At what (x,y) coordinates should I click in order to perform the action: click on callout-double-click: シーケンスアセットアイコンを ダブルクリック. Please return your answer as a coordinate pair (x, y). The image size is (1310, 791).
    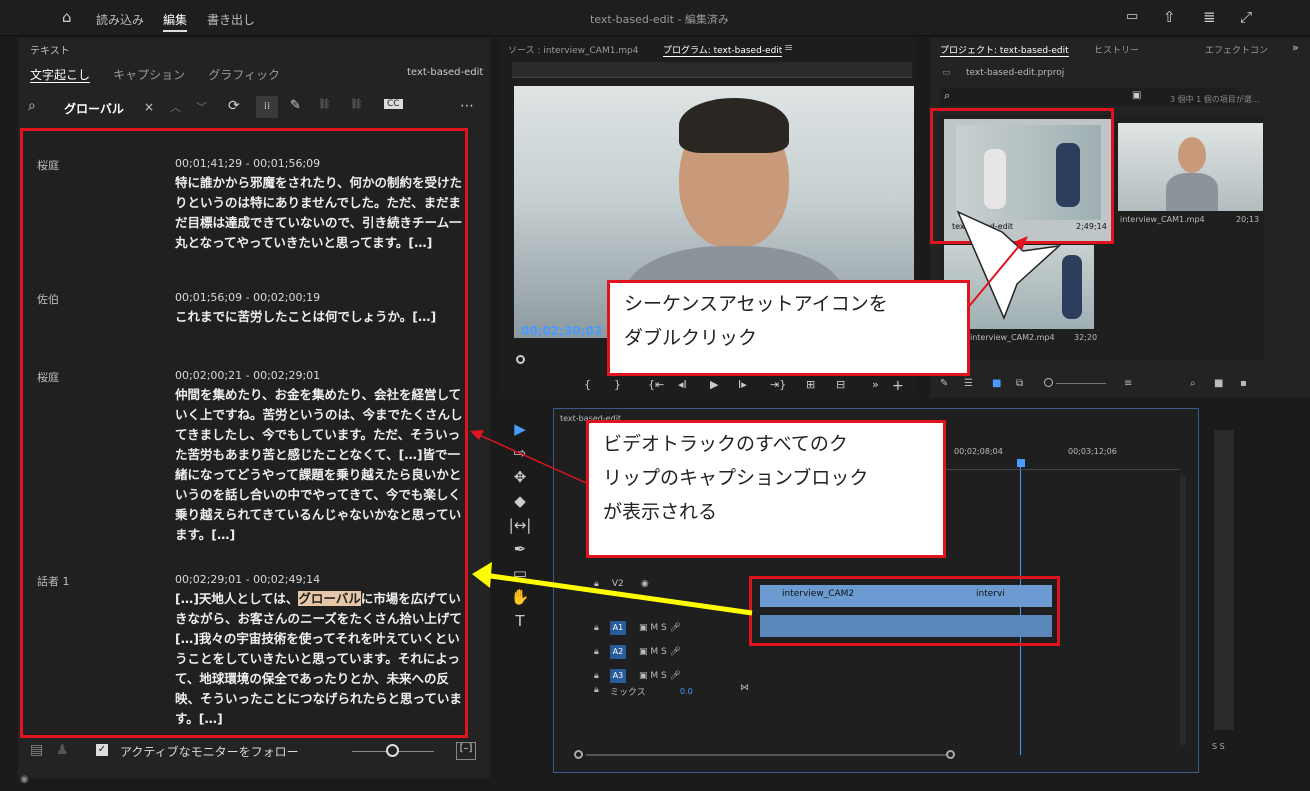
    Looking at the image, I should click on (788, 328).